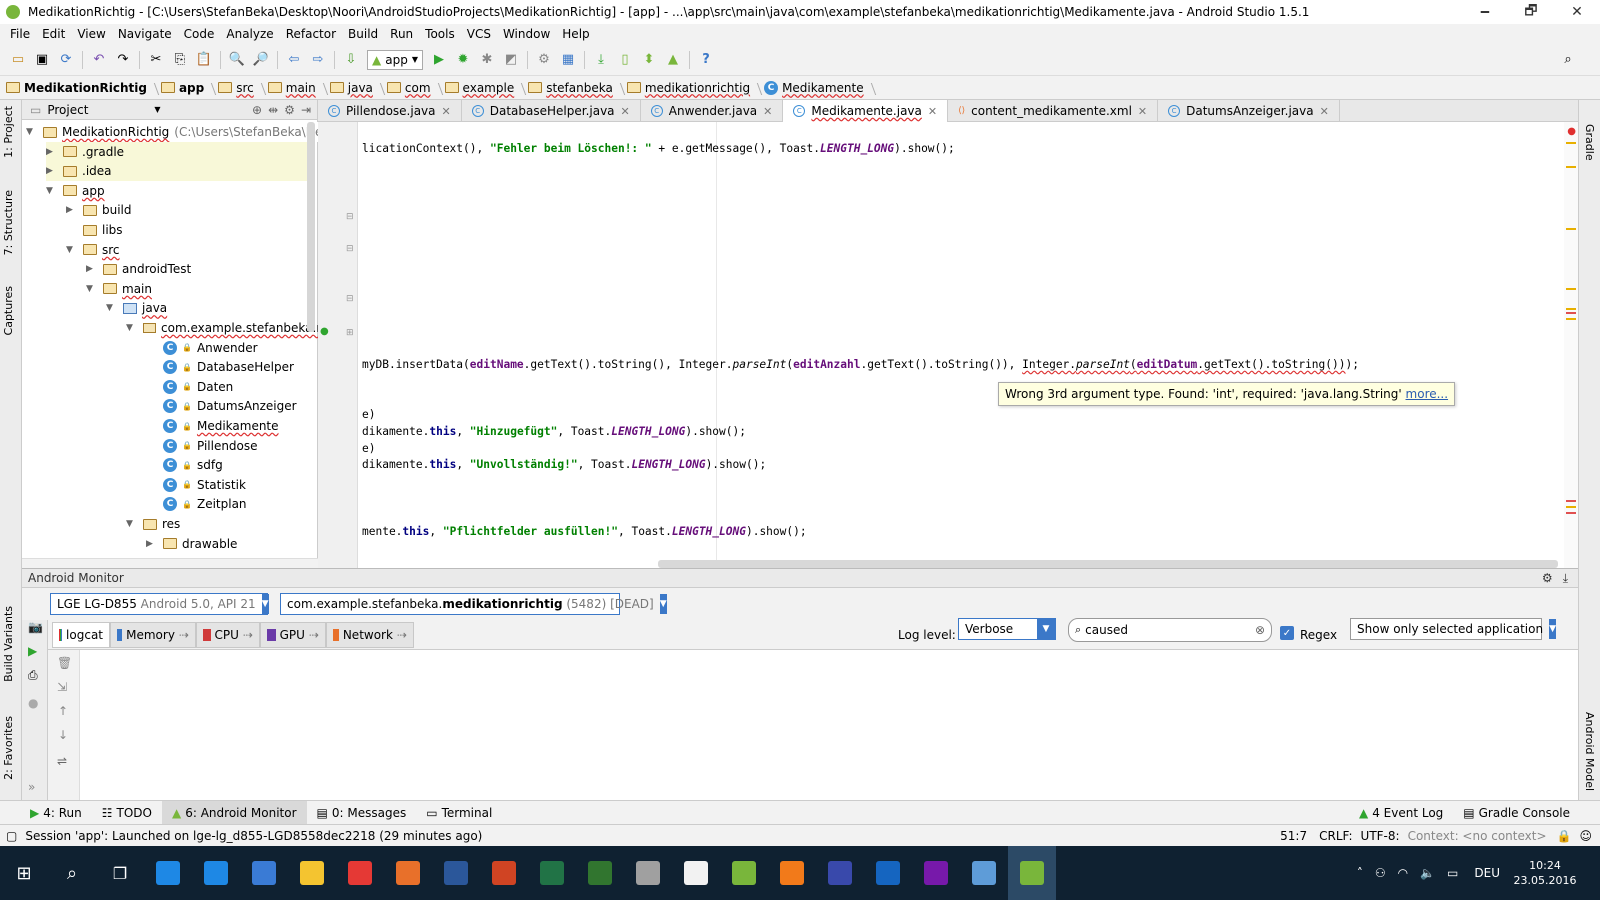  What do you see at coordinates (318, 60) in the screenshot?
I see `forward-icon: ⇨` at bounding box center [318, 60].